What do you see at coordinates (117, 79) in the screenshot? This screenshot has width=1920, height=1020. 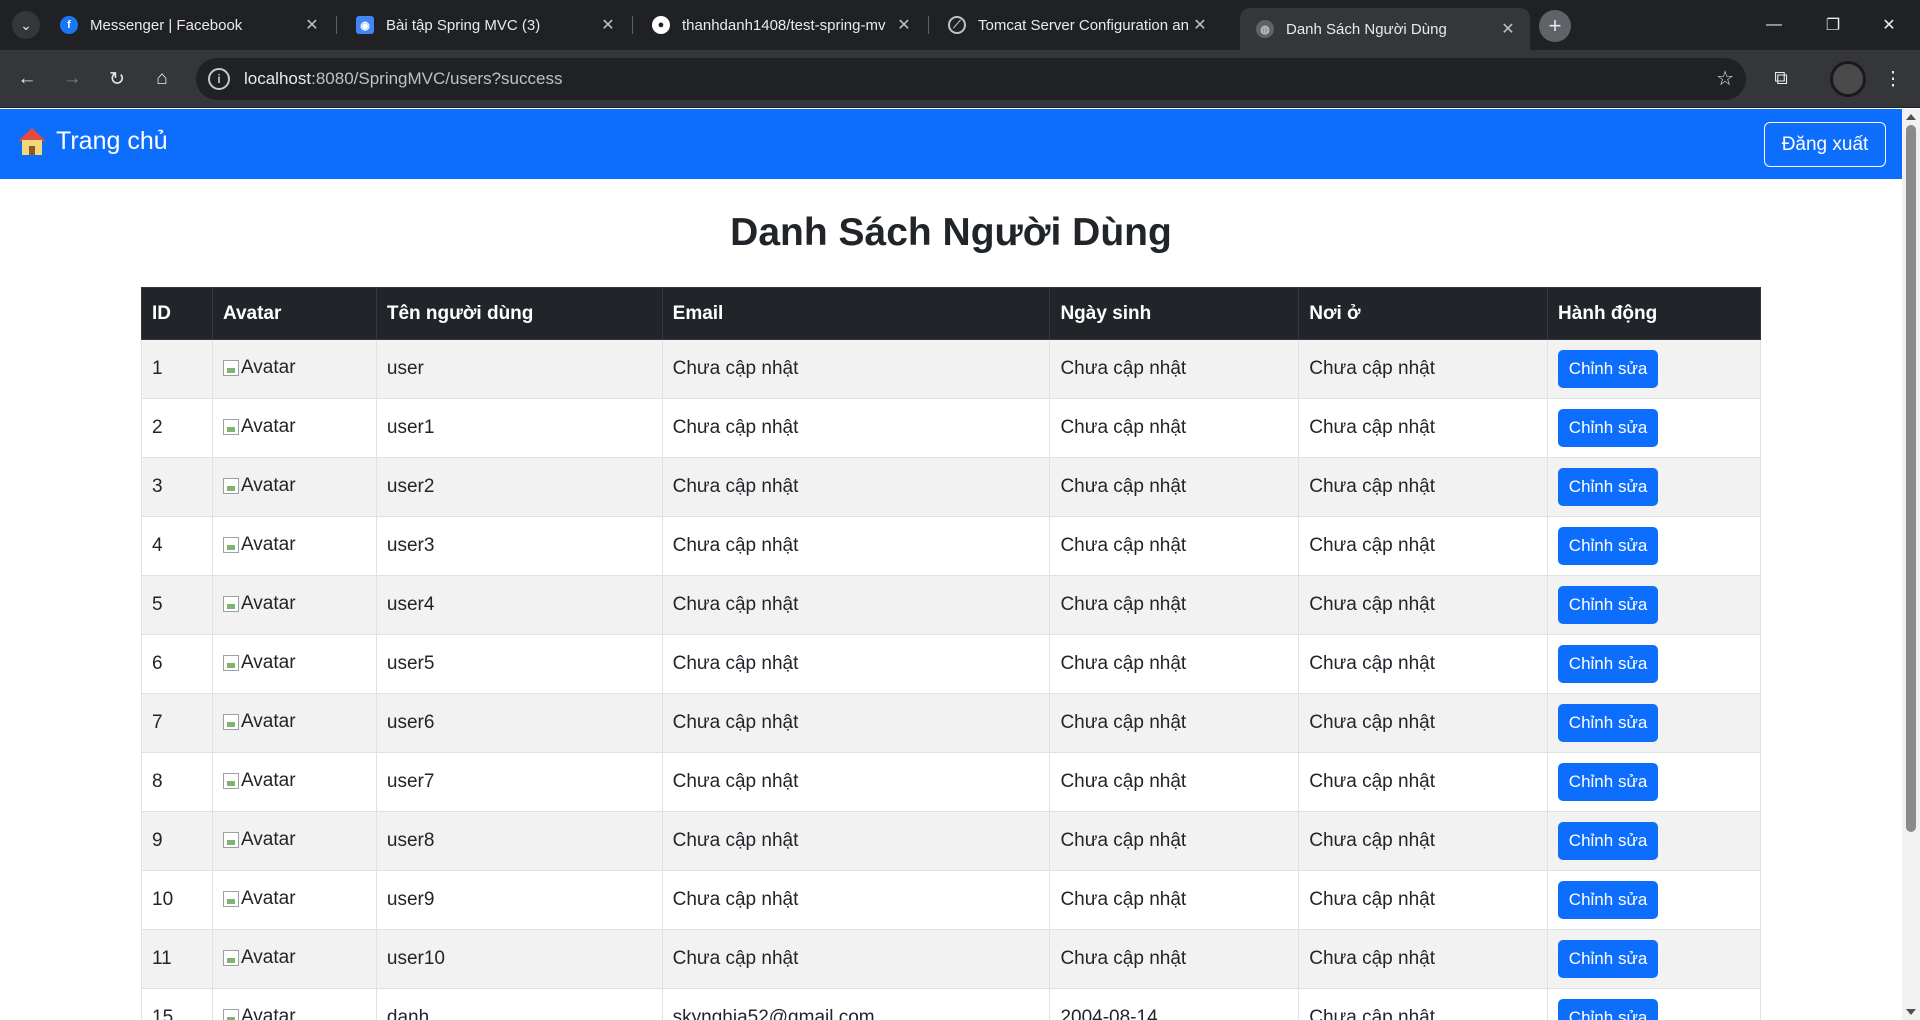 I see `reload-icon: ↻` at bounding box center [117, 79].